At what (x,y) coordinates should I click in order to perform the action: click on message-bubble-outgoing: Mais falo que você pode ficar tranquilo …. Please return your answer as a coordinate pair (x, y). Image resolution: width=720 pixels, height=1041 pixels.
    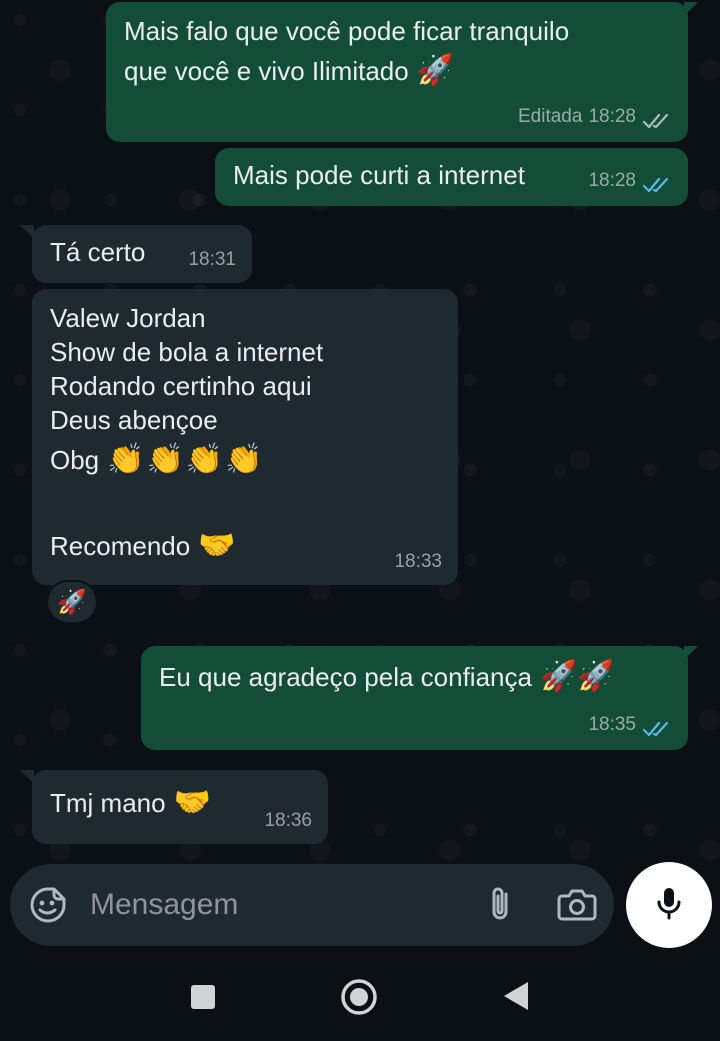
    Looking at the image, I should click on (397, 72).